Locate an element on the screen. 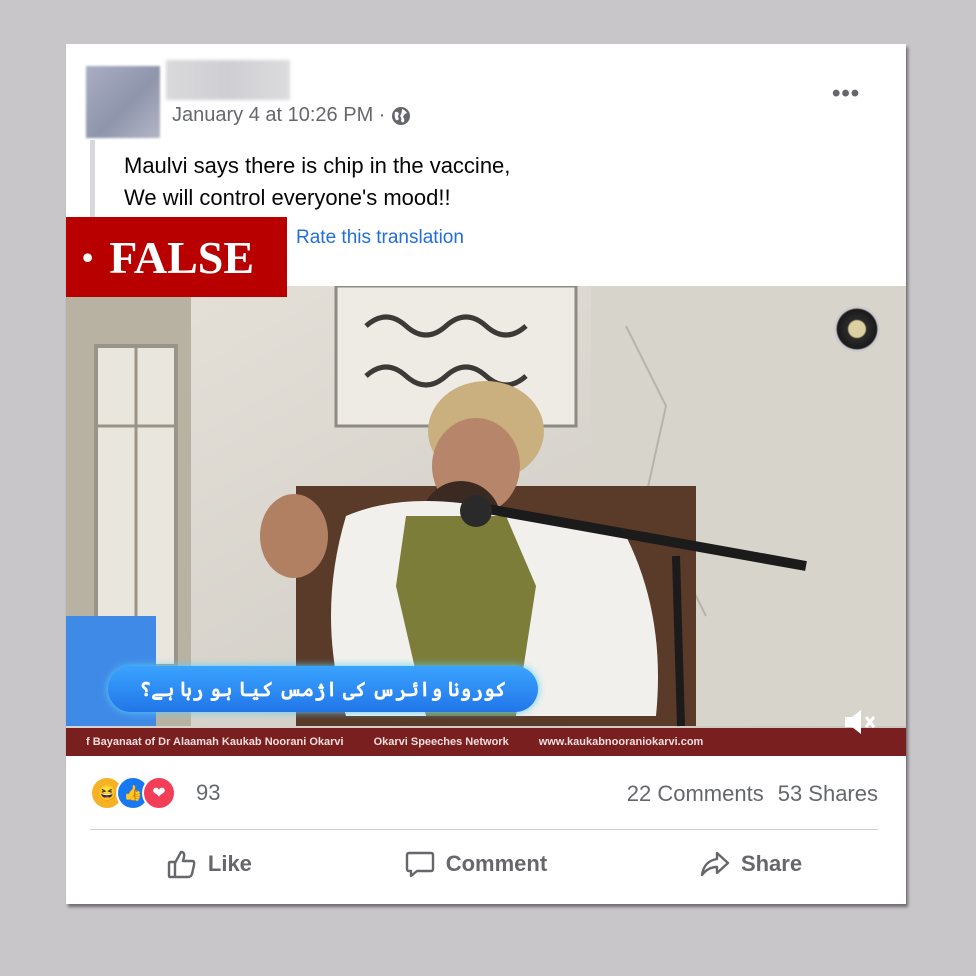 The height and width of the screenshot is (976, 976). post-actions: Like Comment Share is located at coordinates (484, 864).